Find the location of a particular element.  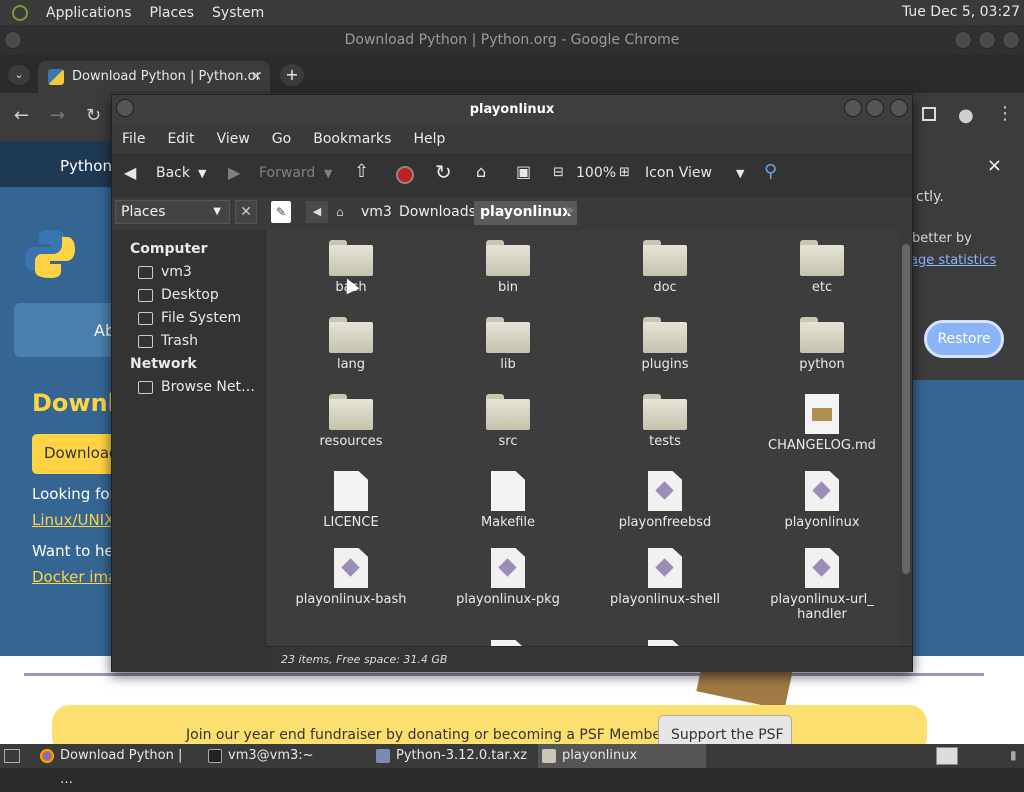

stop-icon is located at coordinates (405, 175).